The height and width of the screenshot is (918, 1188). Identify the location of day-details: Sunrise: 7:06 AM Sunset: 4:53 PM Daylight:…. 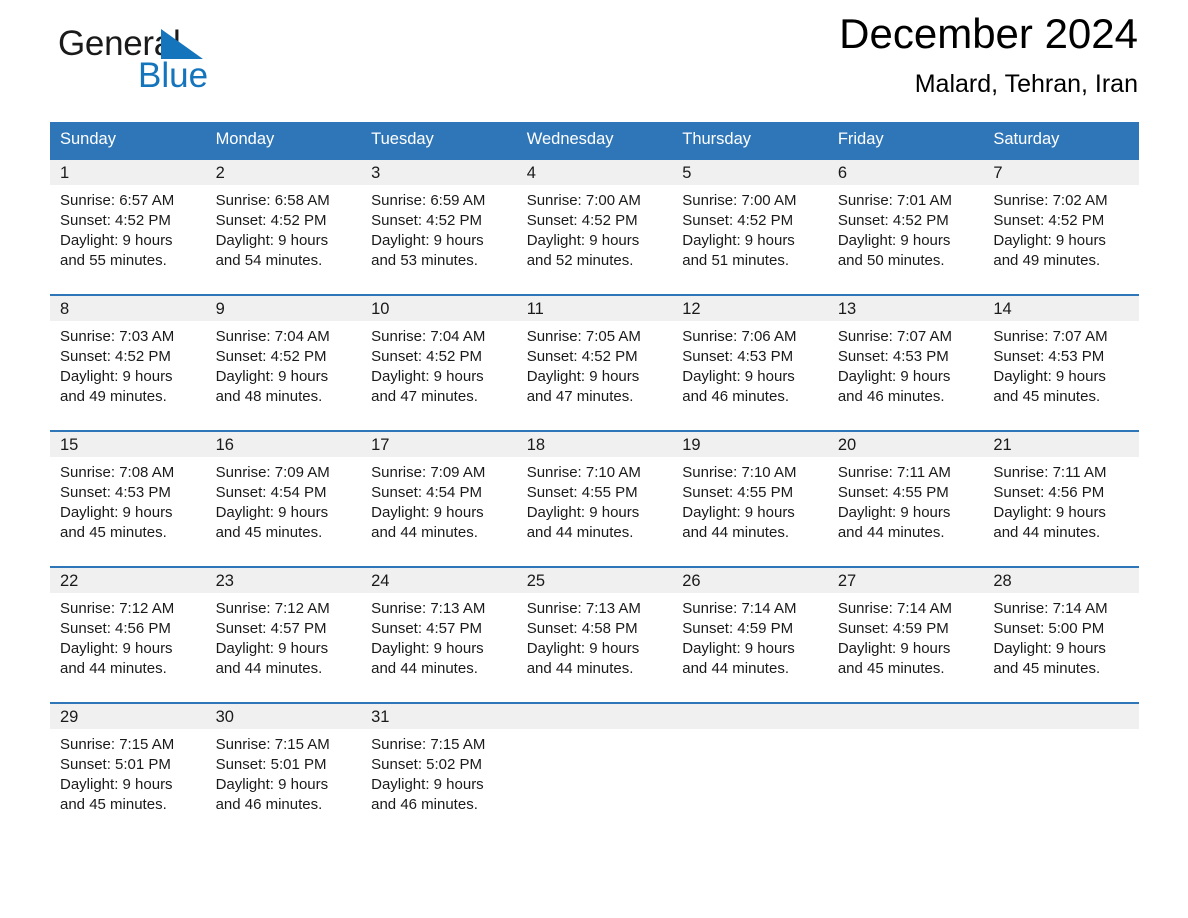
(750, 369).